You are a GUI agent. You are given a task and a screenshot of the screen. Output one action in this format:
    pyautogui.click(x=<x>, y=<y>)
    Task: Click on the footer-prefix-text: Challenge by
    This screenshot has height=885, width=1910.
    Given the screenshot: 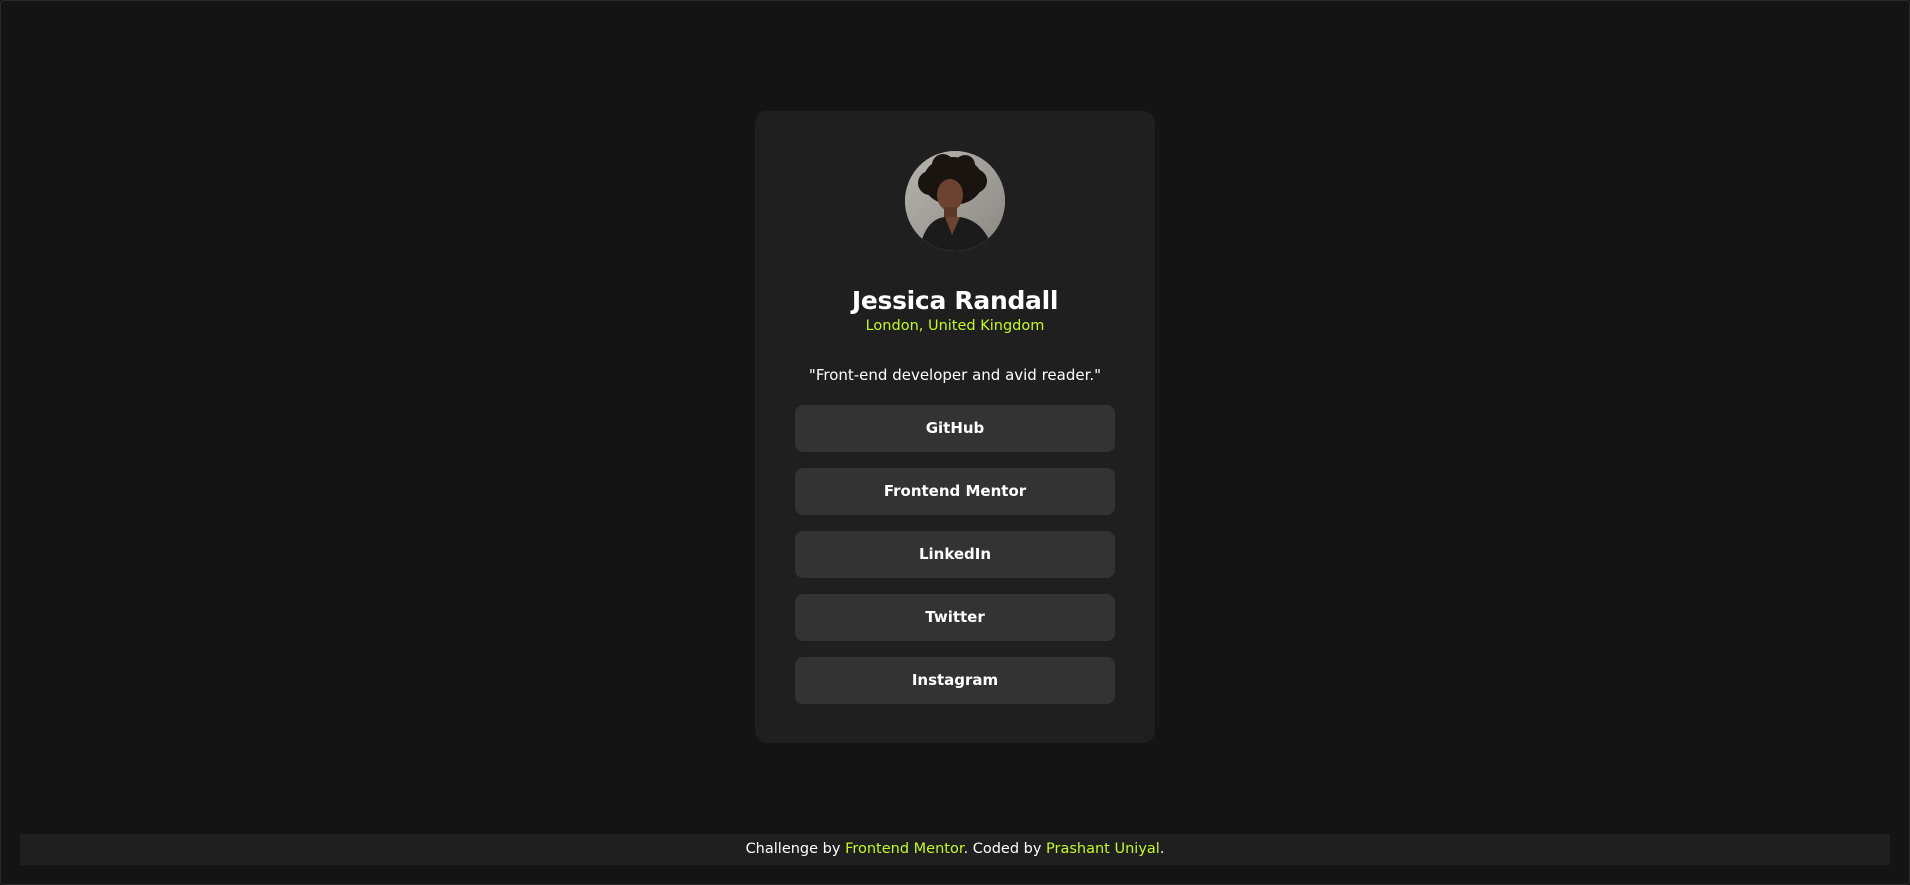 What is the action you would take?
    pyautogui.click(x=795, y=849)
    